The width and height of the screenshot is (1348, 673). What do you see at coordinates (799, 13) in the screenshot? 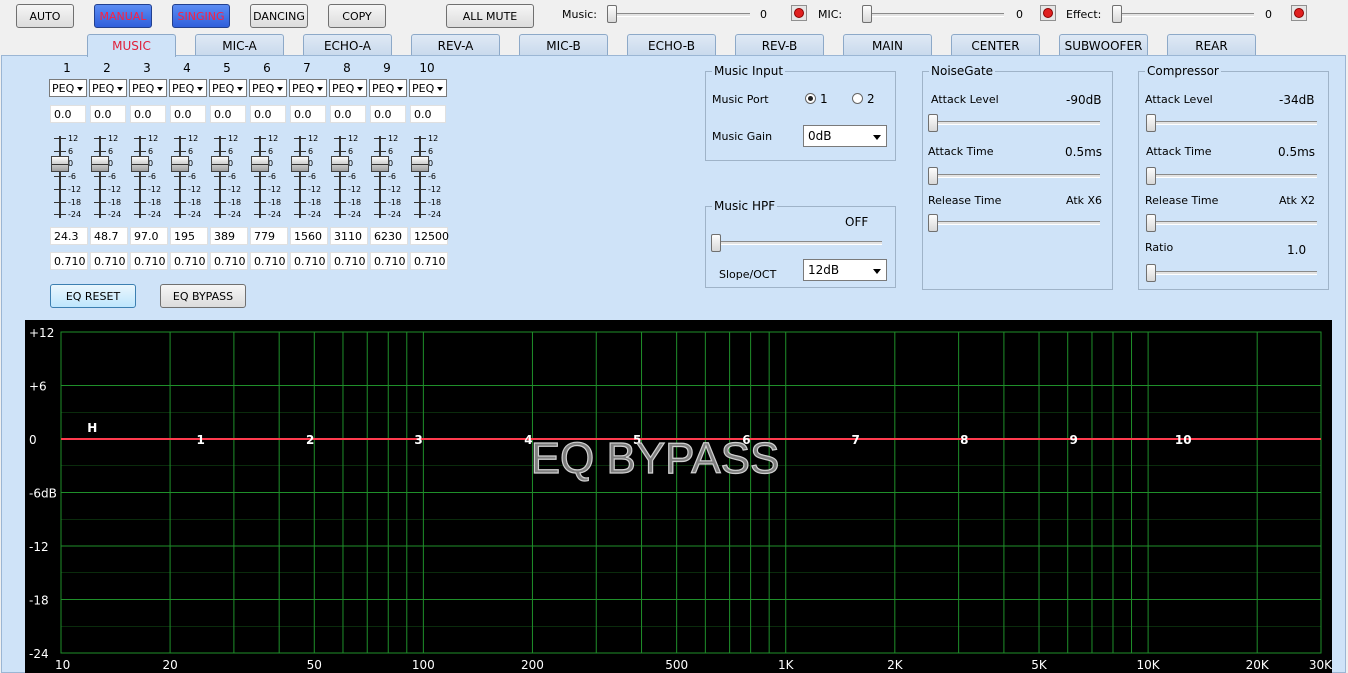
I see `music-mute-icon` at bounding box center [799, 13].